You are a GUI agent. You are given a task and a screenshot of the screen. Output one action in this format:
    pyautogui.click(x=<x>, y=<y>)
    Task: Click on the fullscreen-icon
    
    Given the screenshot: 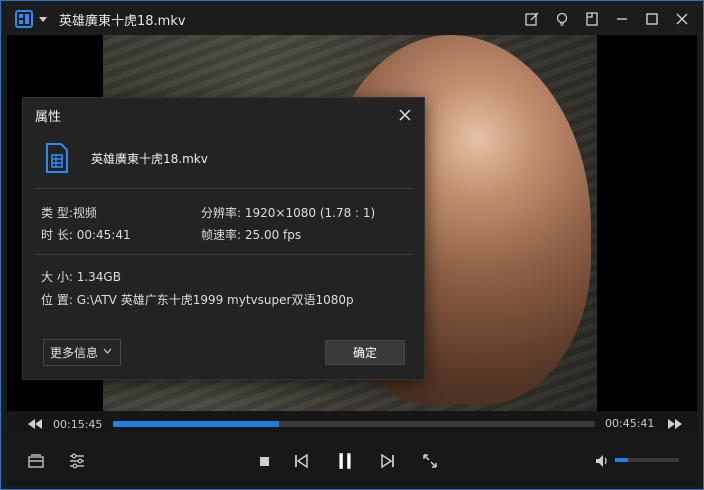 What is the action you would take?
    pyautogui.click(x=430, y=461)
    